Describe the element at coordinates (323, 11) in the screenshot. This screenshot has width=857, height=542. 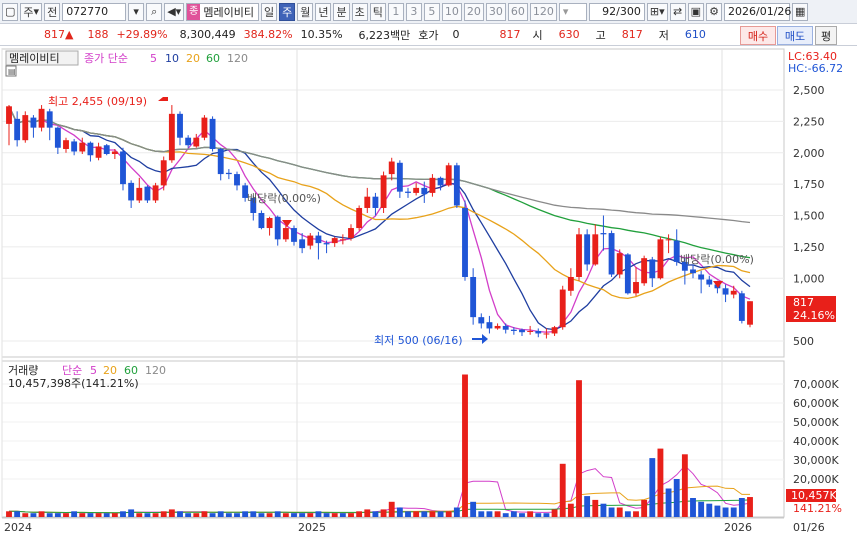
I see `period-year: 년` at that location.